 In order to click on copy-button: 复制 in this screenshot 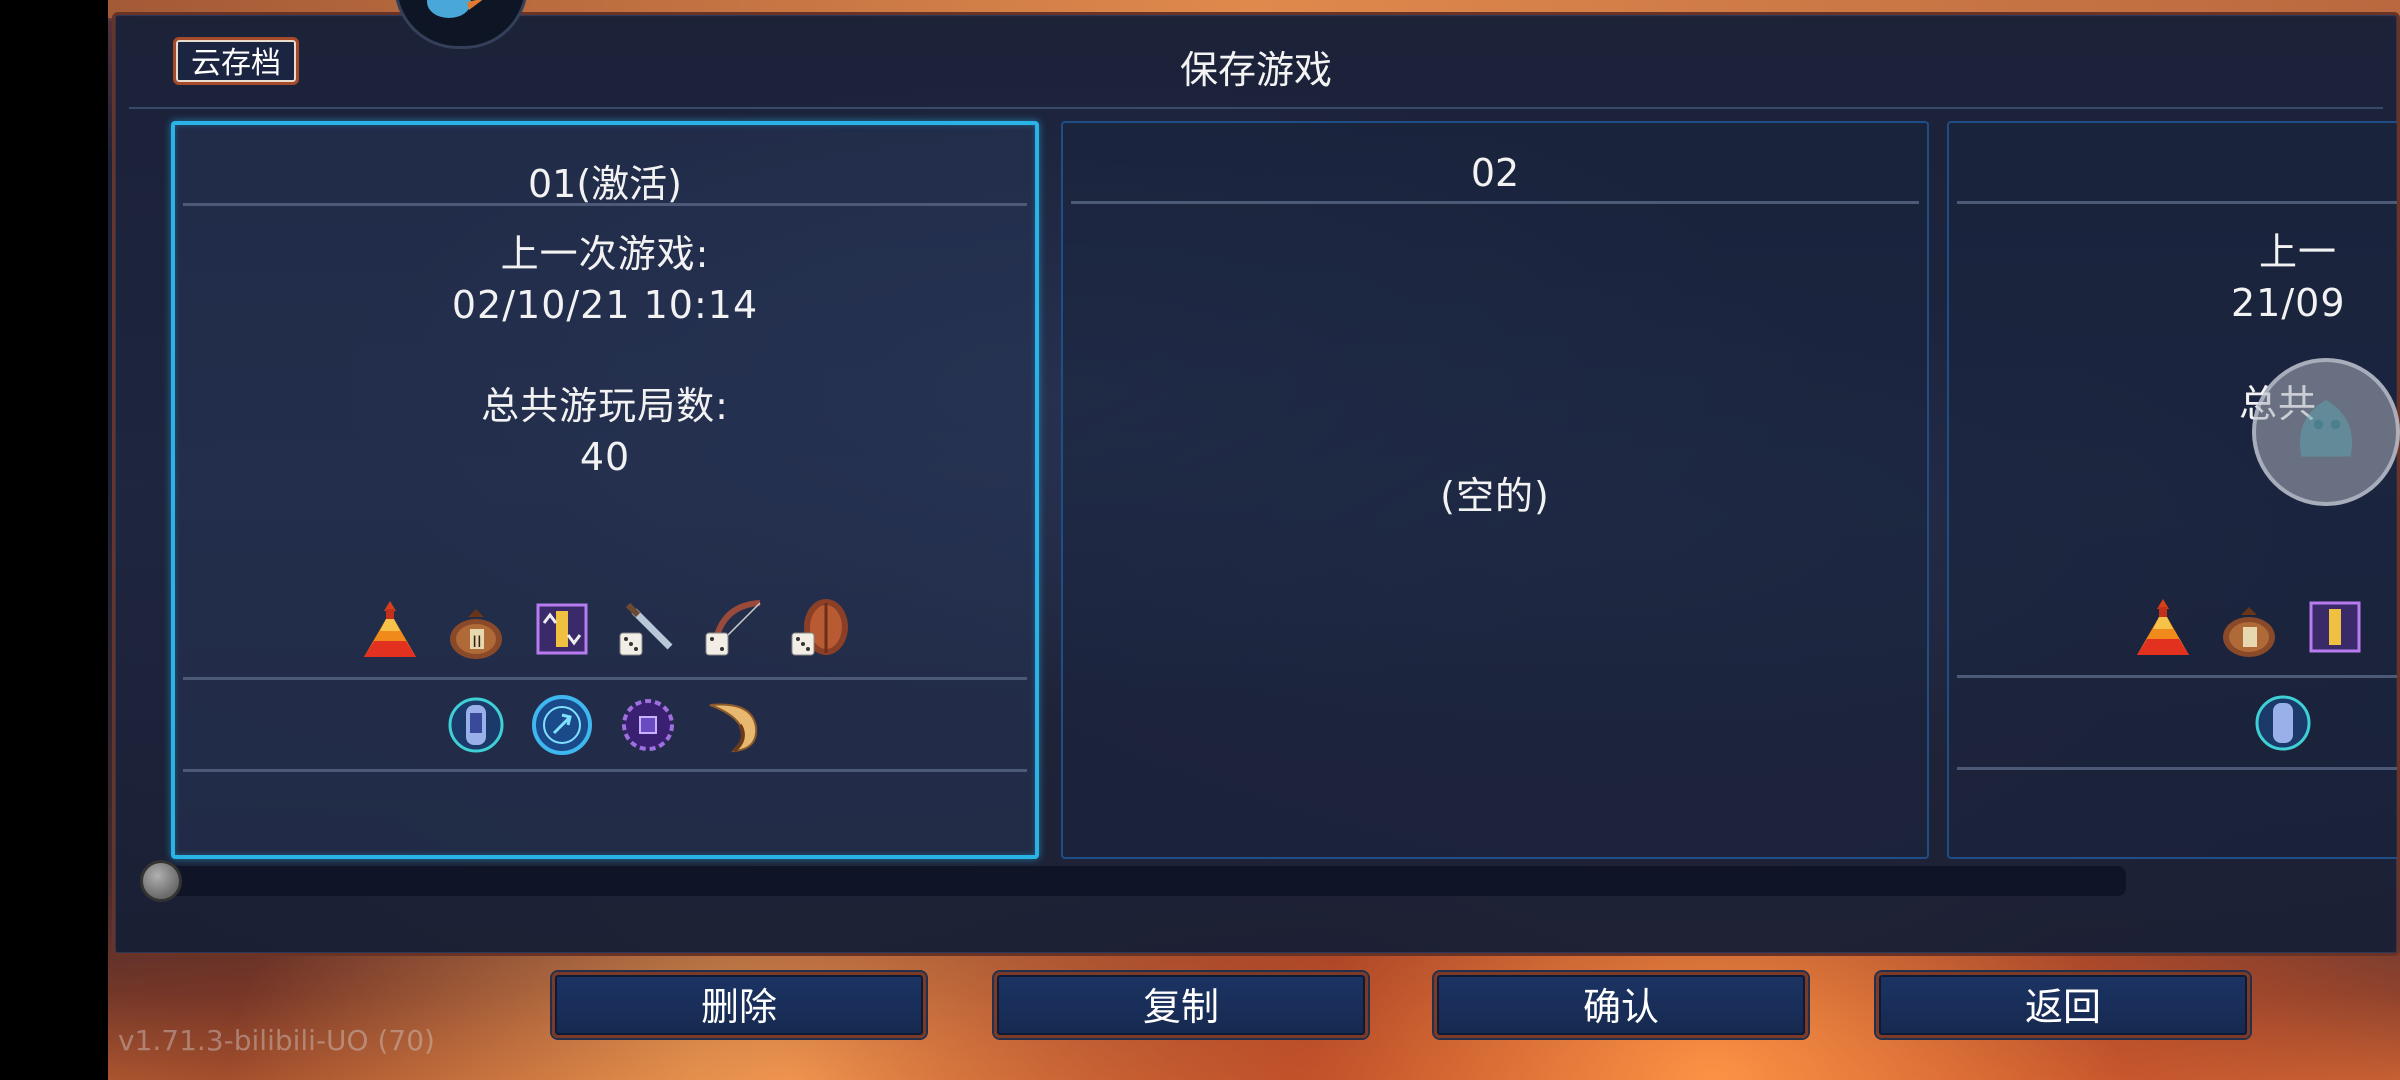, I will do `click(1181, 1005)`.